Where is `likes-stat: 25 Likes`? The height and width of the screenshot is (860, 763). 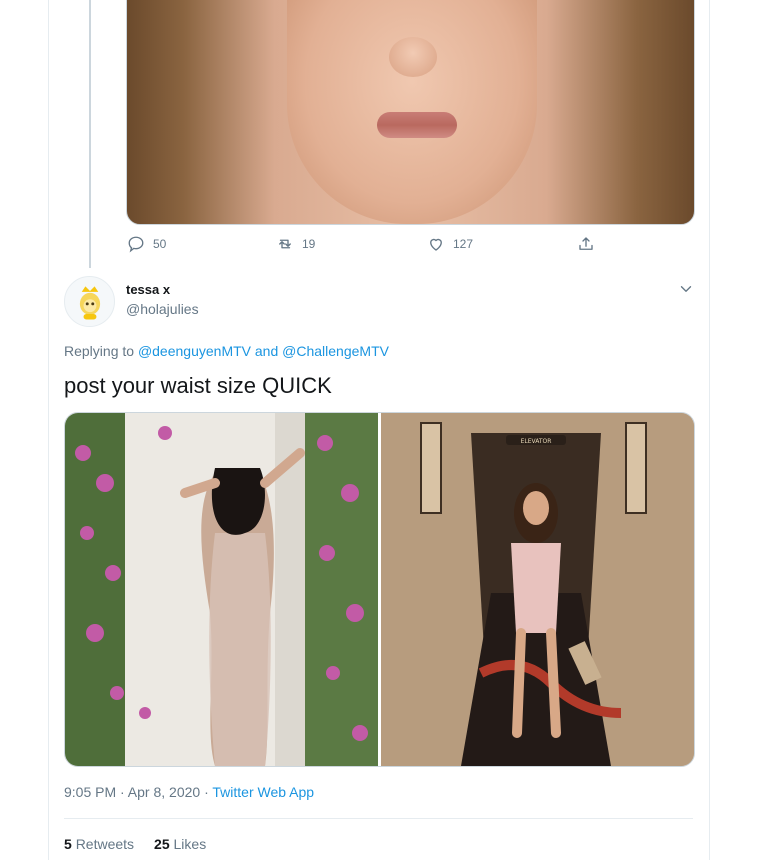
likes-stat: 25 Likes is located at coordinates (180, 844).